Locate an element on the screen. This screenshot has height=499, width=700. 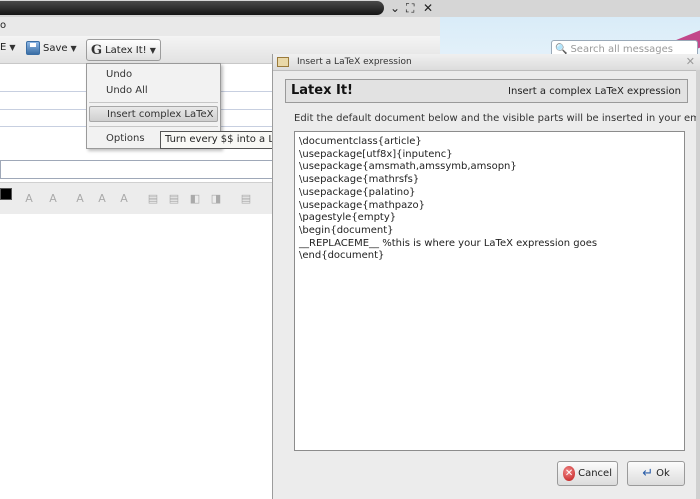
dialog-titlebar: Insert a LaTeX expression ✕ is located at coordinates (486, 62).